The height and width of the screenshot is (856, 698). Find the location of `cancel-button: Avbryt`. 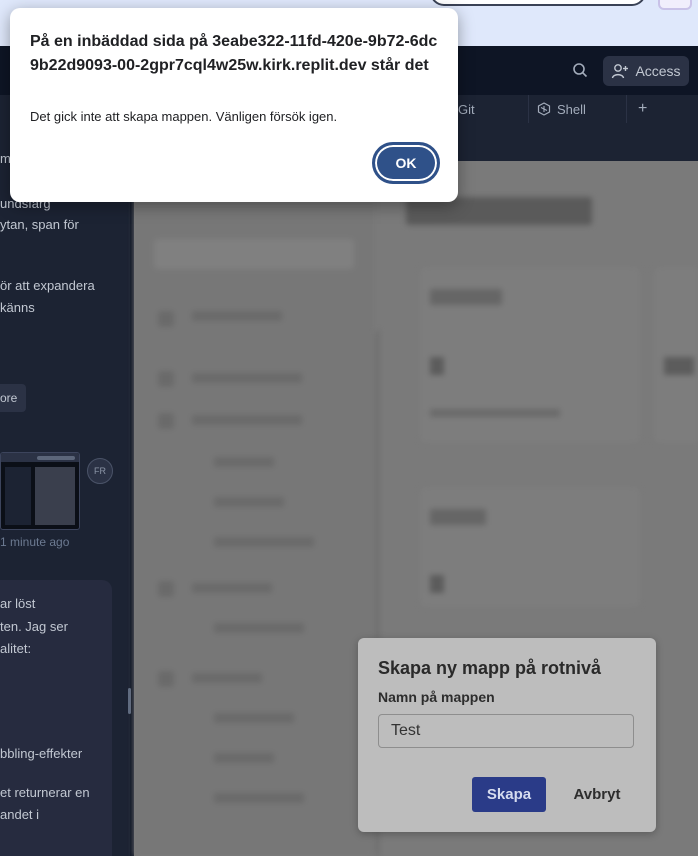

cancel-button: Avbryt is located at coordinates (597, 794).